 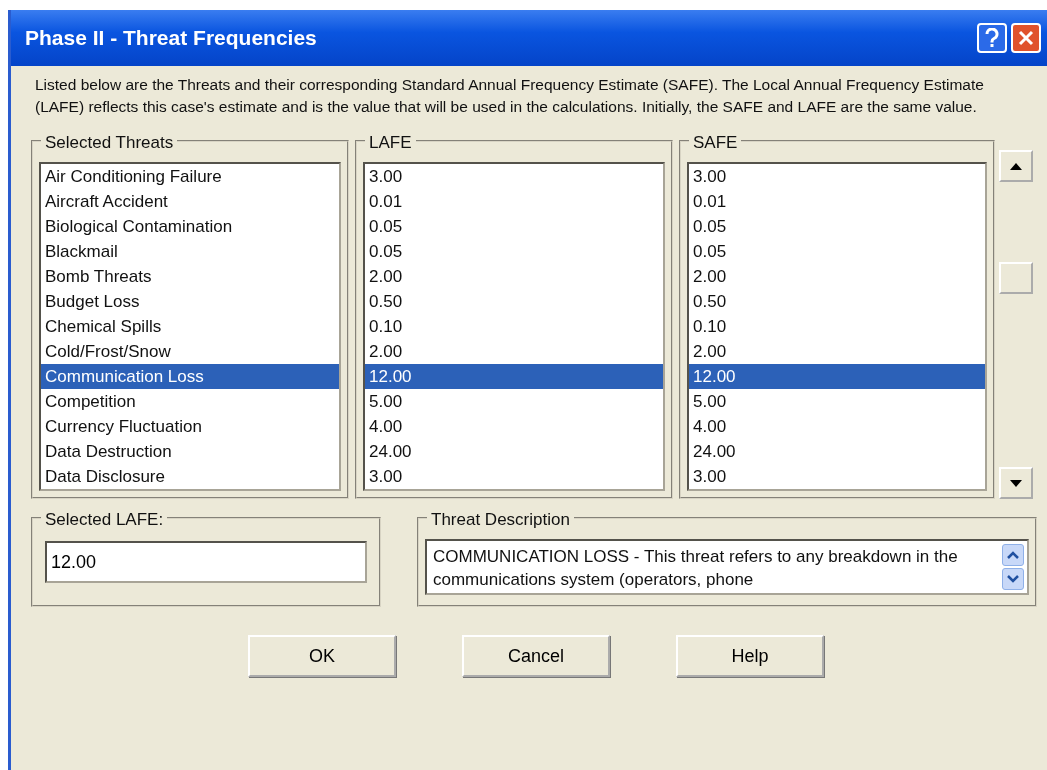 I want to click on threat-item: Currency Fluctuation, so click(x=190, y=426).